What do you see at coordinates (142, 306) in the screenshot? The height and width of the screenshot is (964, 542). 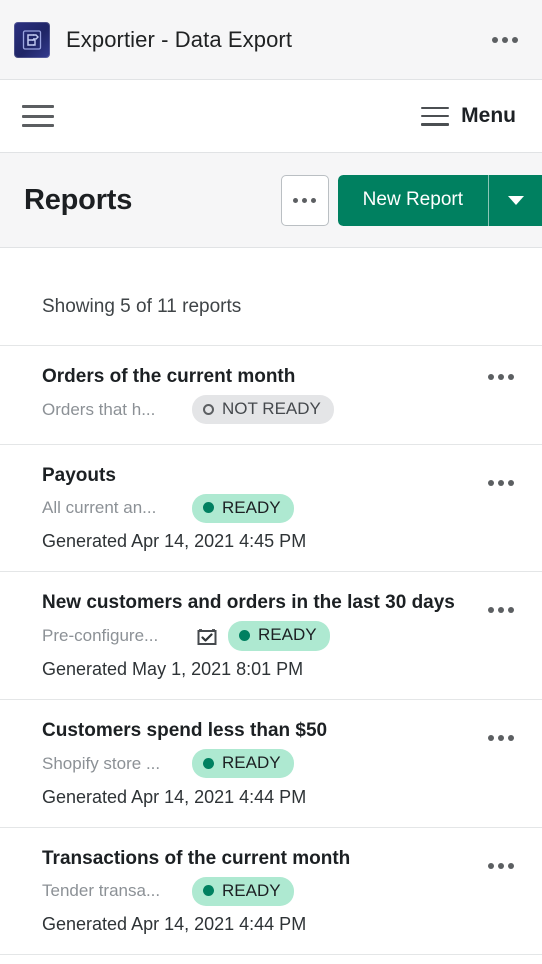 I see `showing-count-label: Showing 5 of 11 reports` at bounding box center [142, 306].